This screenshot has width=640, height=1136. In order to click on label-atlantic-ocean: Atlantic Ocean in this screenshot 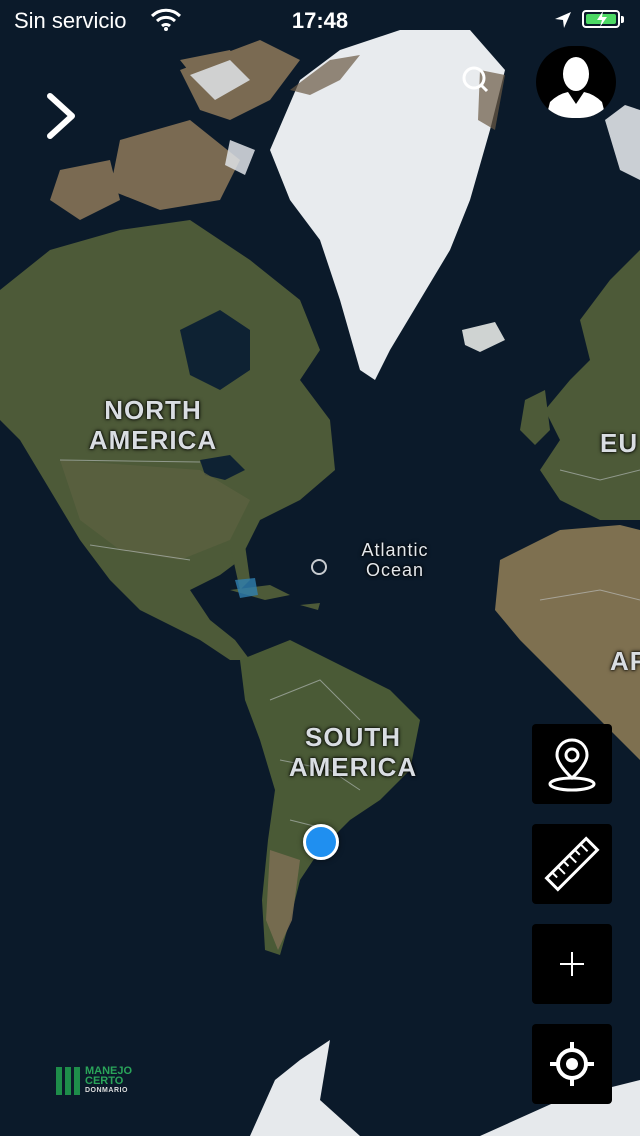, I will do `click(395, 560)`.